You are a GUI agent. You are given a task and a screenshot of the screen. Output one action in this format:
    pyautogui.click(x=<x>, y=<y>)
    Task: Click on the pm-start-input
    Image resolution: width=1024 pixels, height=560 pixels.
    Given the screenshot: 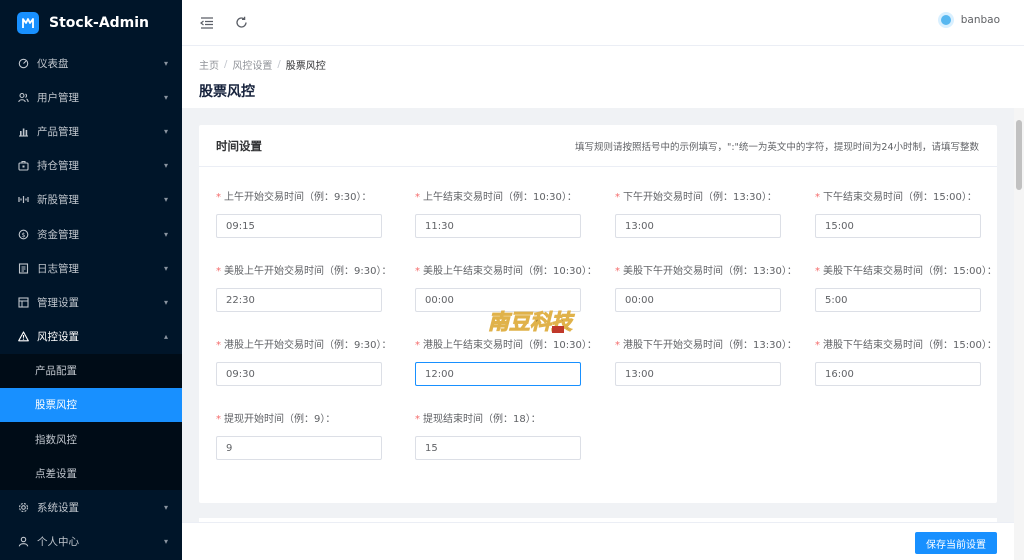 What is the action you would take?
    pyautogui.click(x=698, y=226)
    